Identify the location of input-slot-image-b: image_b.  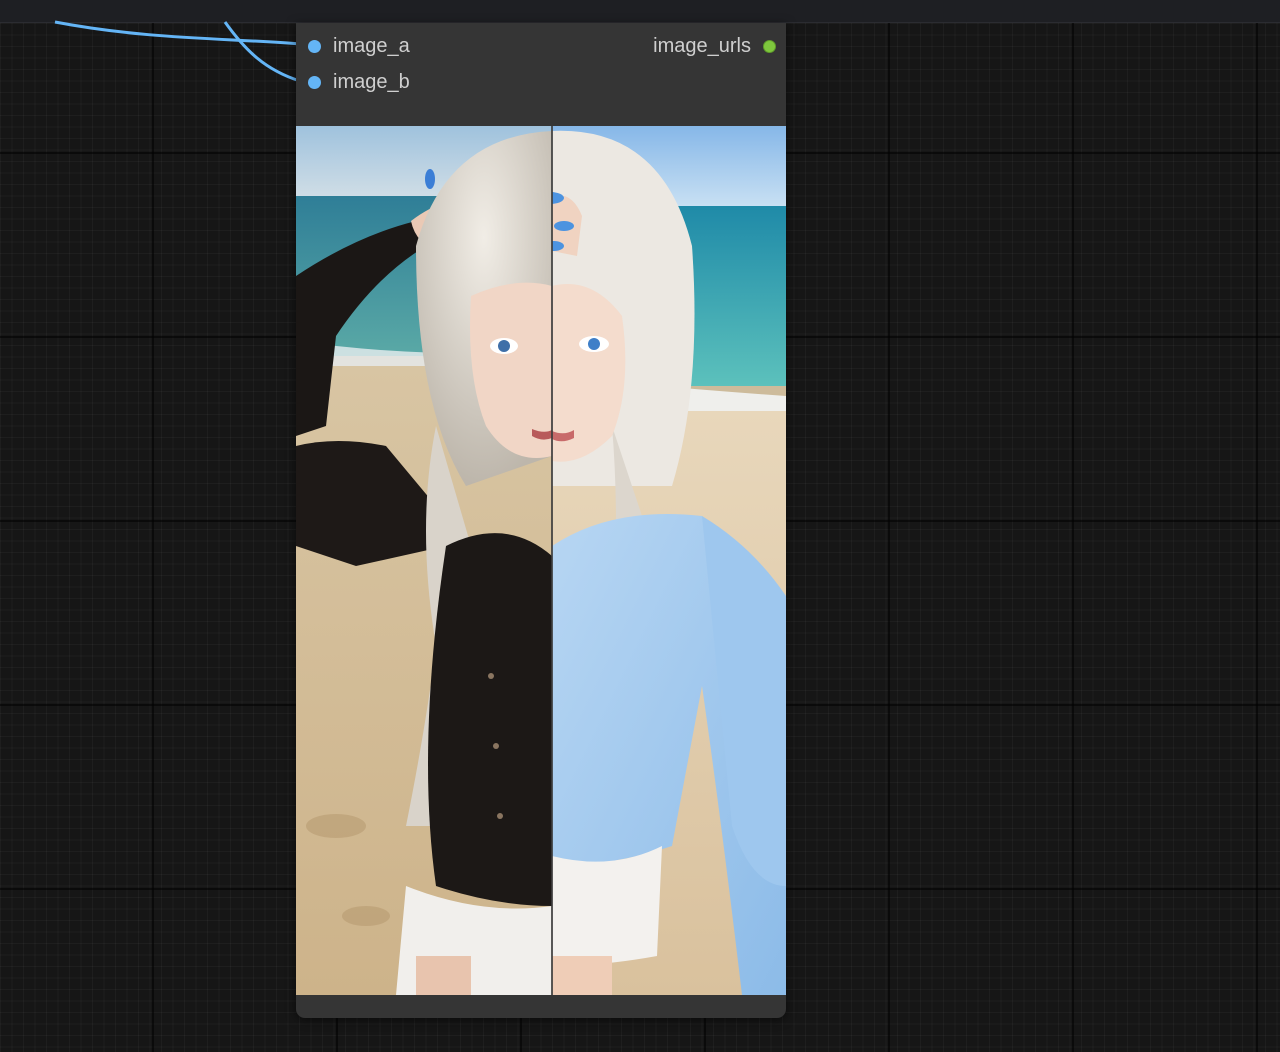
(359, 82).